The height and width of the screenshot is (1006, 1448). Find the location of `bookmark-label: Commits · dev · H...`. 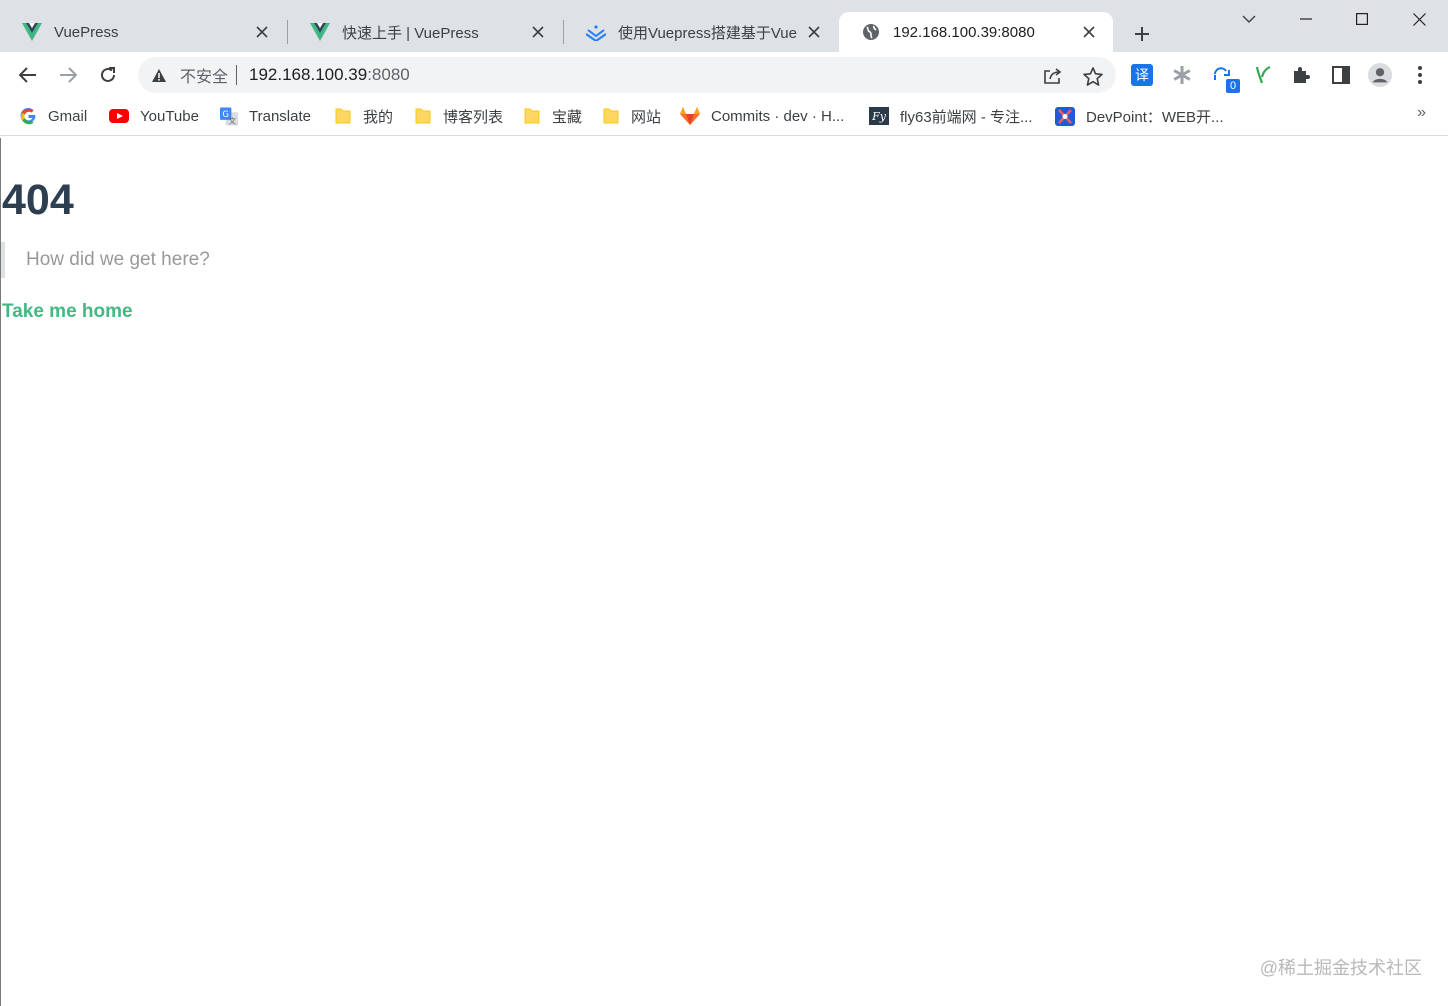

bookmark-label: Commits · dev · H... is located at coordinates (778, 116).